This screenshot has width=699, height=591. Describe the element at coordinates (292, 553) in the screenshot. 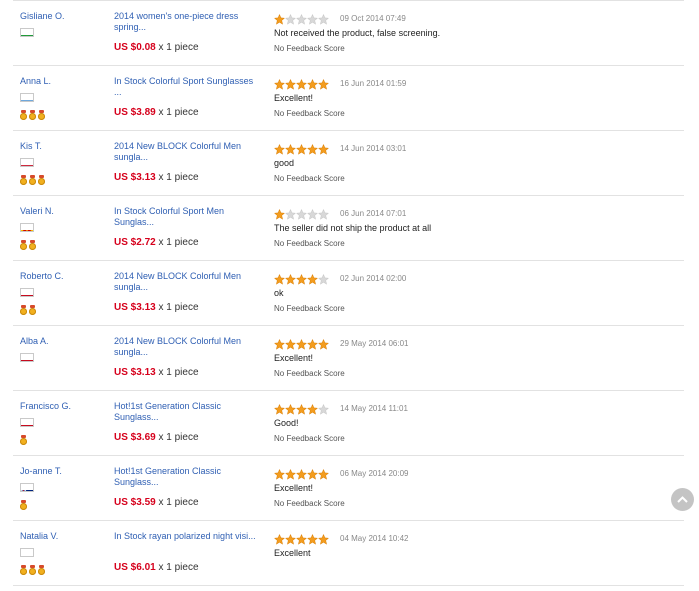

I see `feedback-comment: Excellent` at that location.